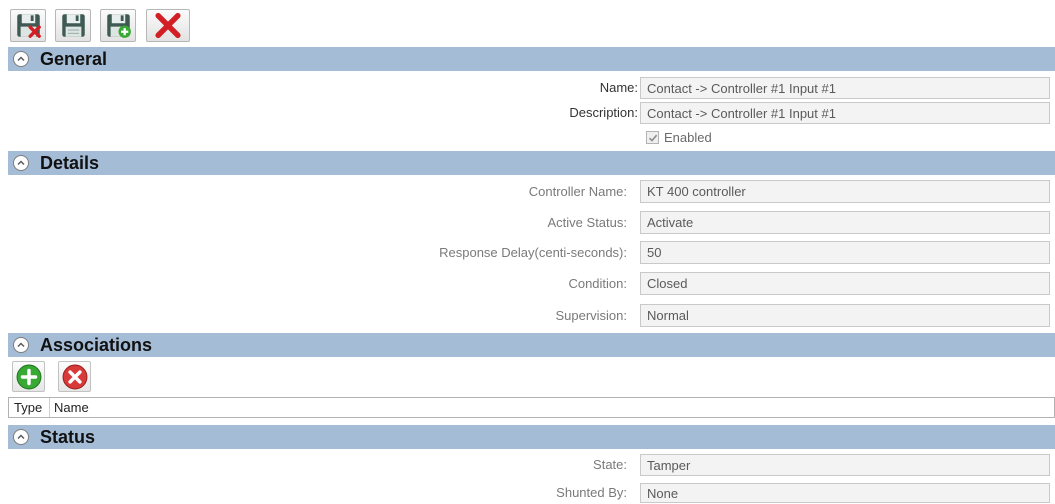 The height and width of the screenshot is (504, 1055). What do you see at coordinates (587, 222) in the screenshot?
I see `active-status-label: Active Status:` at bounding box center [587, 222].